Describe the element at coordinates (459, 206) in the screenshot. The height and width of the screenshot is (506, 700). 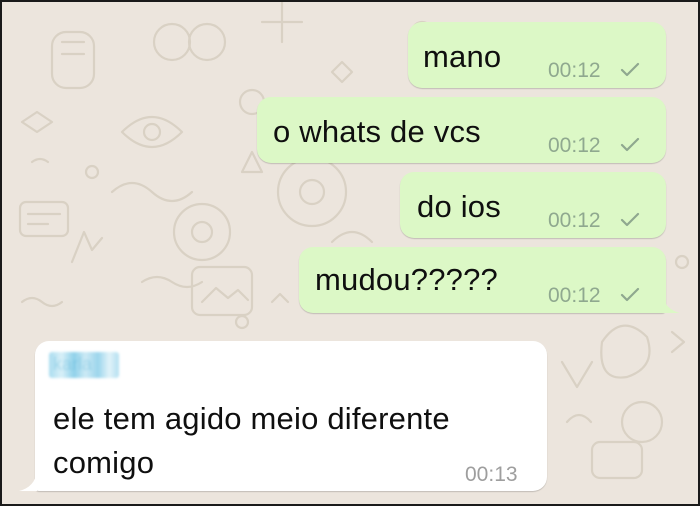
I see `message-text: do ios` at that location.